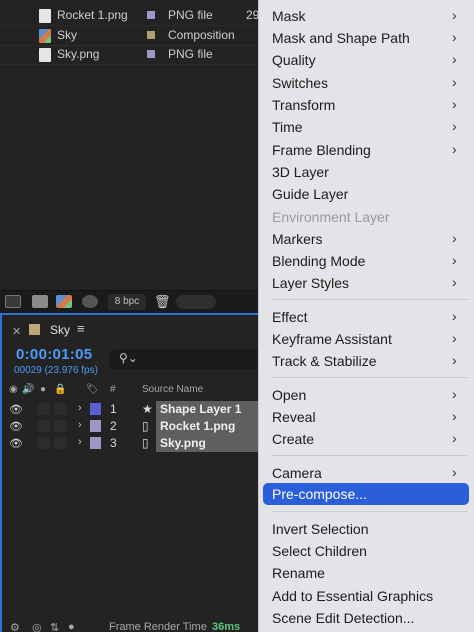 This screenshot has height=632, width=474. I want to click on menu-item-markers: Markers ›, so click(366, 239).